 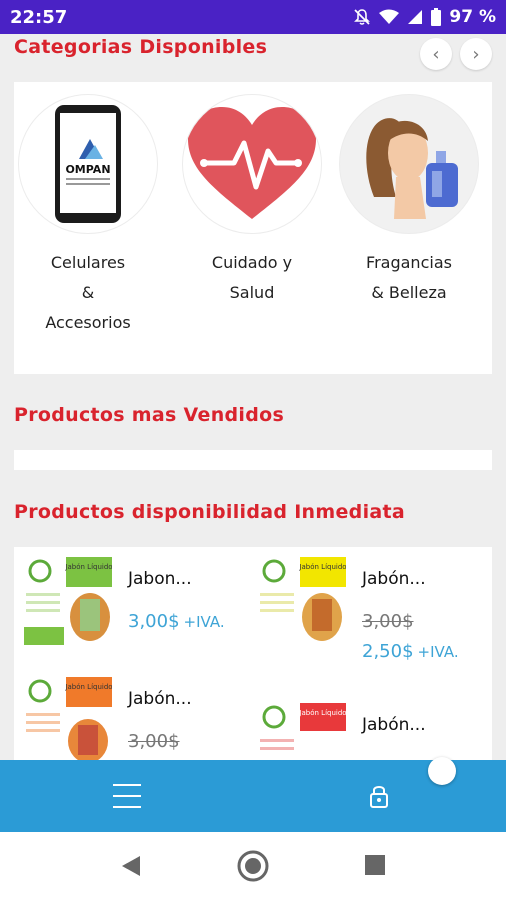 I want to click on recents-icon, so click(x=375, y=865).